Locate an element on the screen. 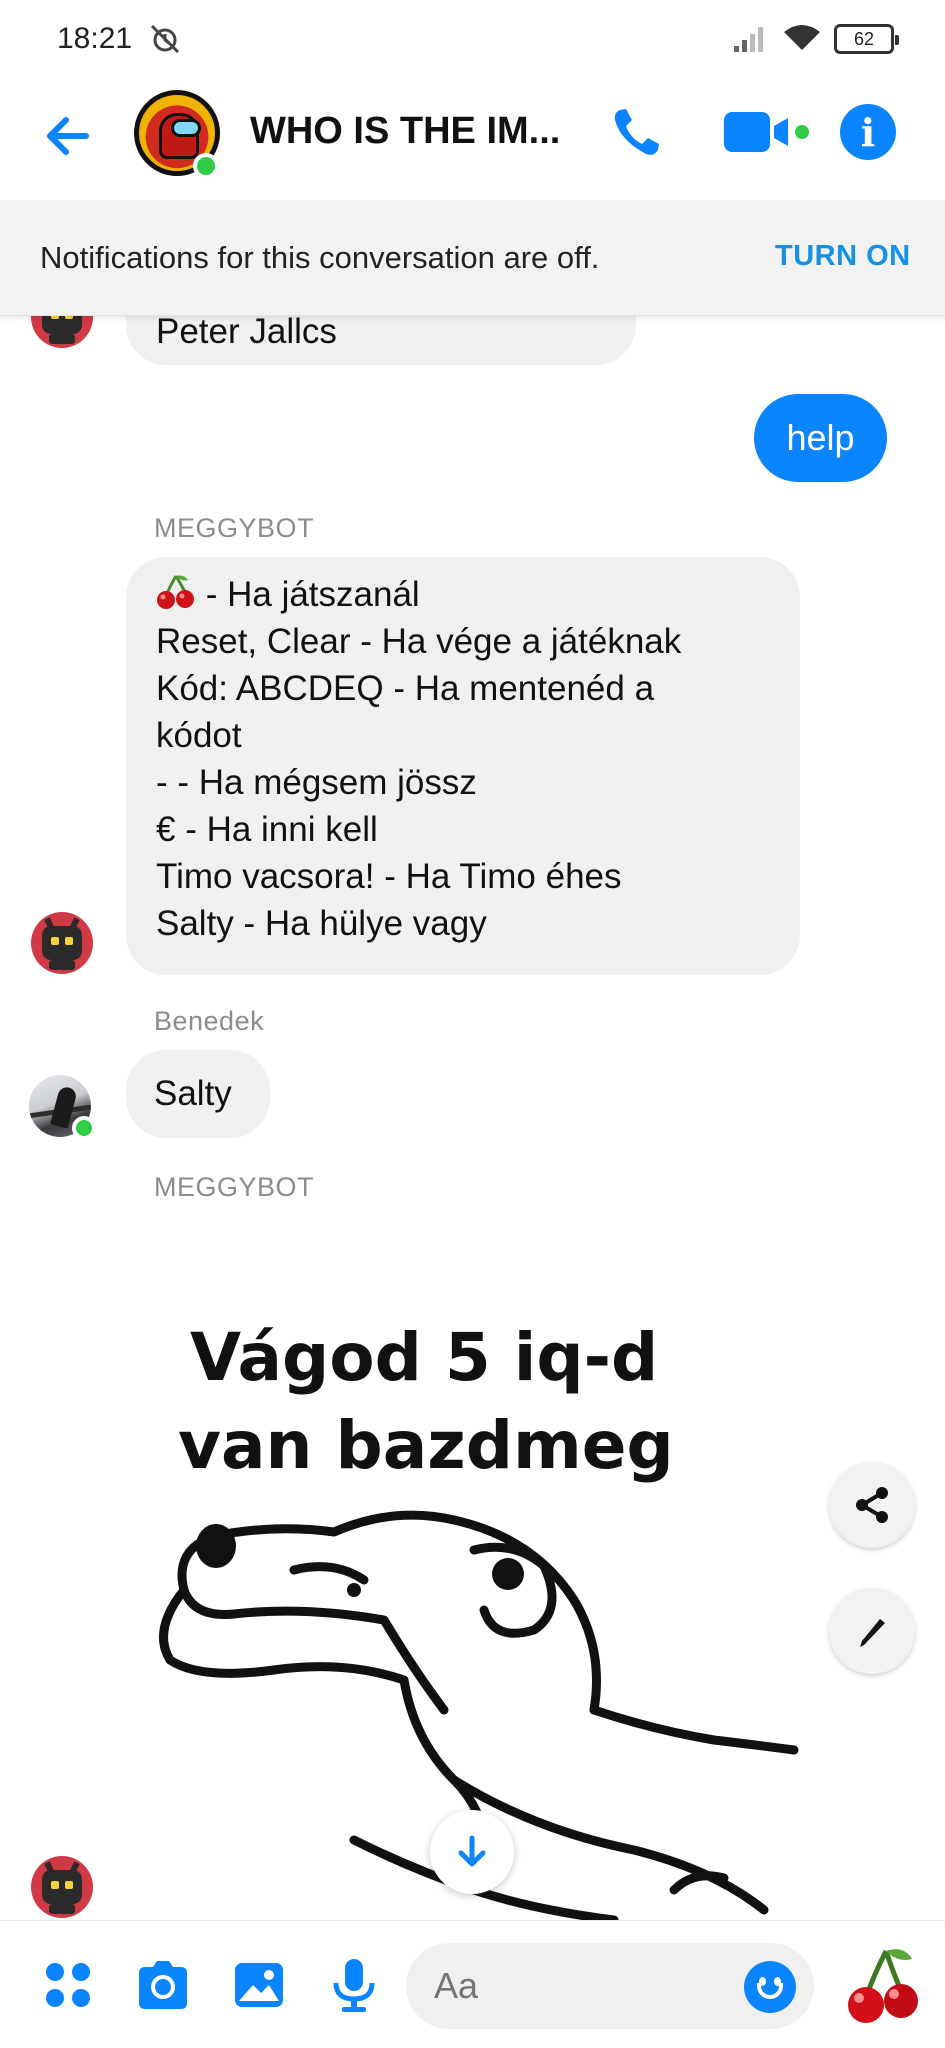 The width and height of the screenshot is (945, 2048). message-line: Salty - Ha hülye vagy is located at coordinates (321, 923).